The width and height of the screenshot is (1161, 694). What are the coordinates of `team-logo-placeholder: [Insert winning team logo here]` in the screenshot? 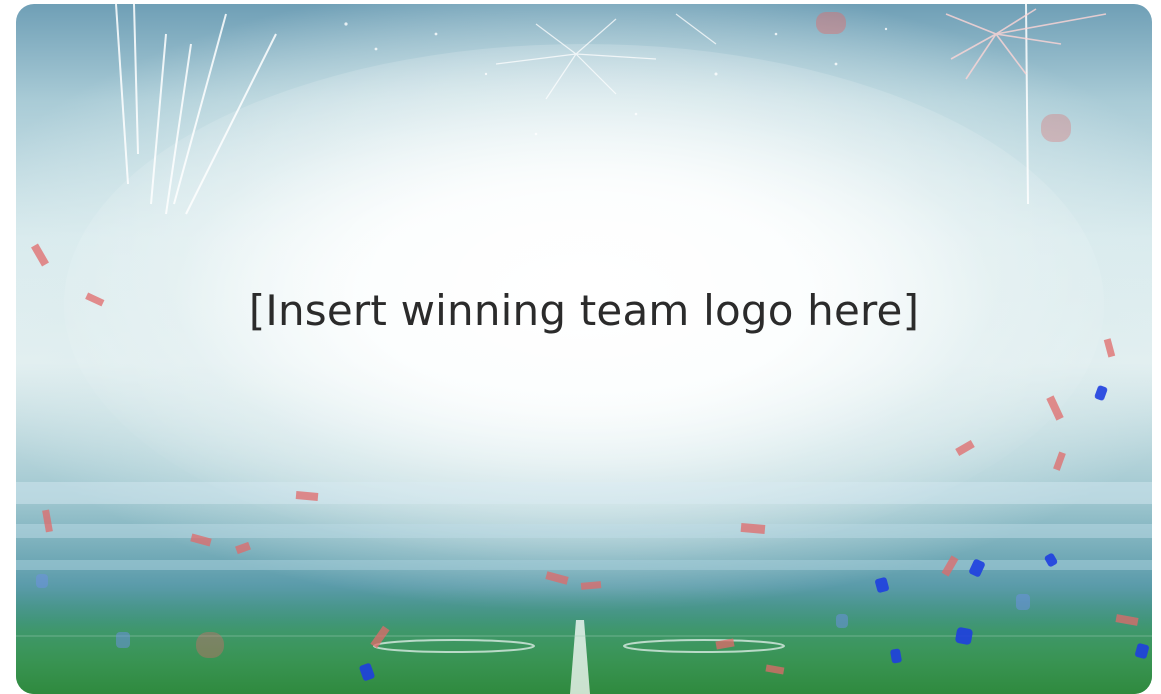 It's located at (584, 310).